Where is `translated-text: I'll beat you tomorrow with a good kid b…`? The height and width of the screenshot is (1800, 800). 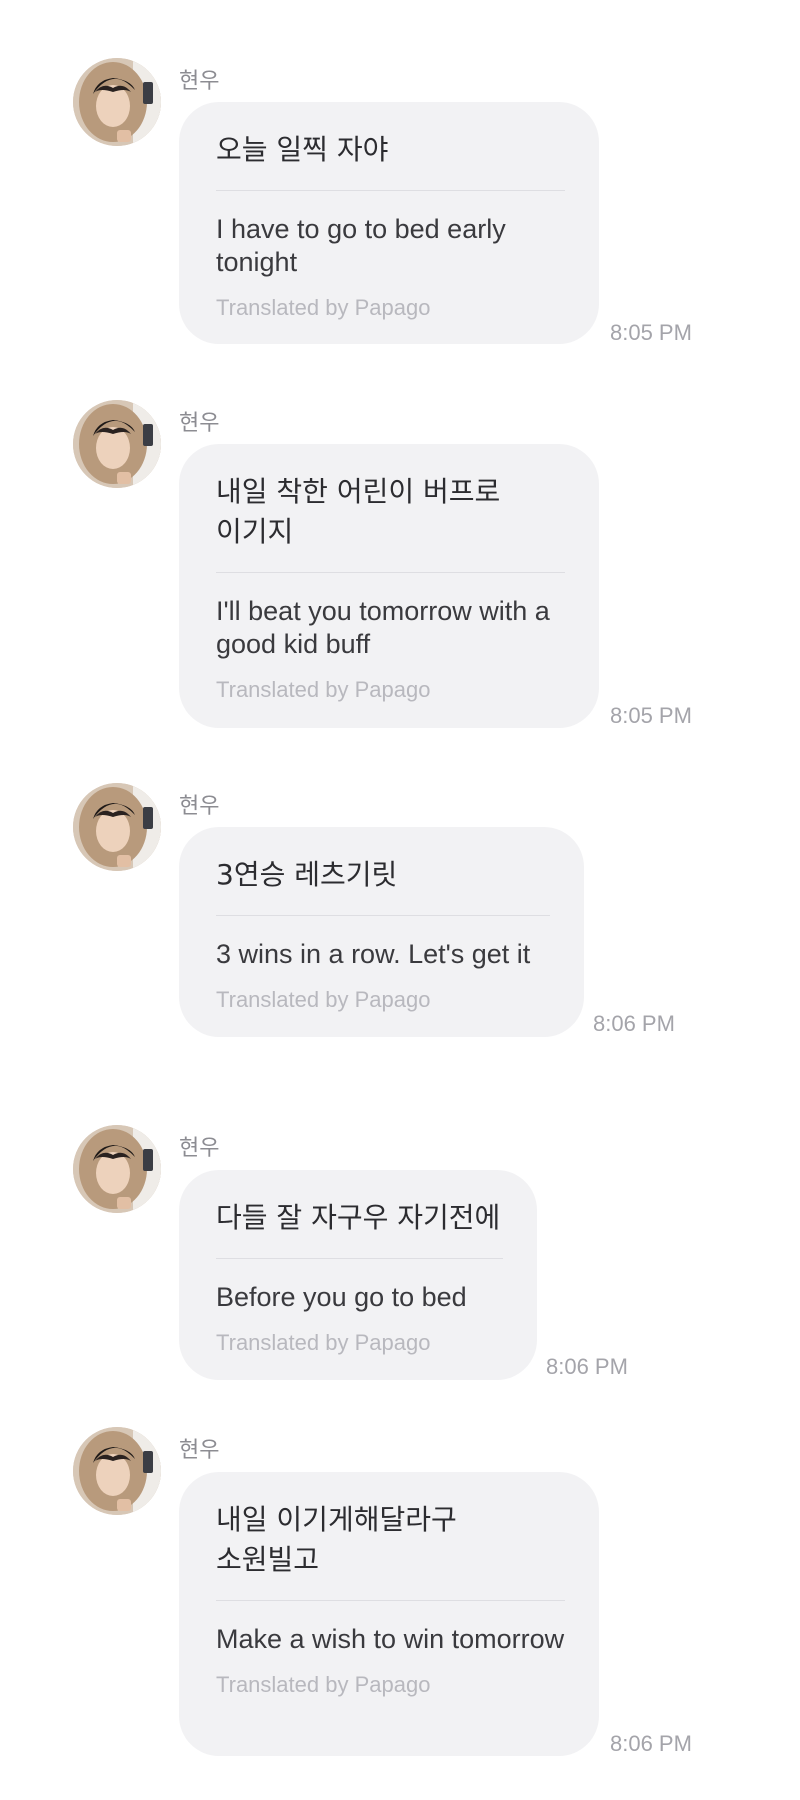
translated-text: I'll beat you tomorrow with a good kid b… is located at coordinates (383, 627).